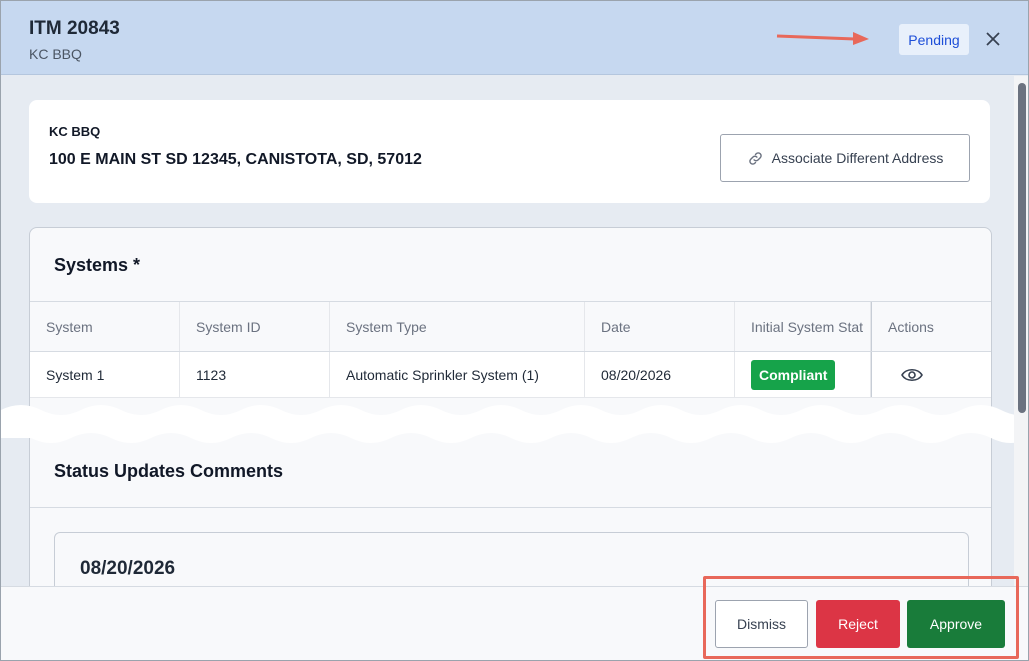  Describe the element at coordinates (912, 375) in the screenshot. I see `eye-icon` at that location.